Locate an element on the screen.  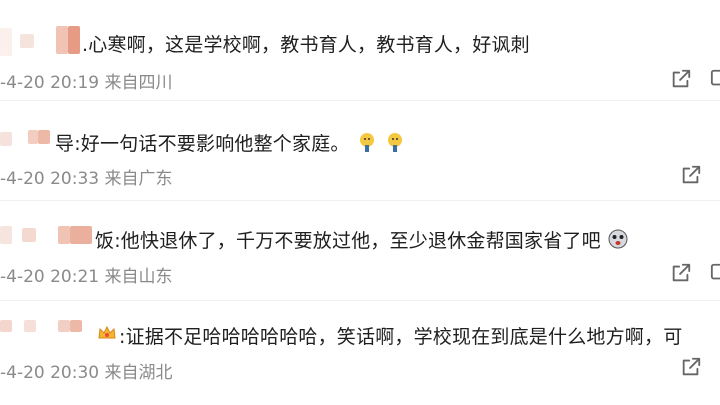
comment-text-body: 饭:他快退休了，千万不要放过他，至少退休金帮国家省了吧 is located at coordinates (348, 241).